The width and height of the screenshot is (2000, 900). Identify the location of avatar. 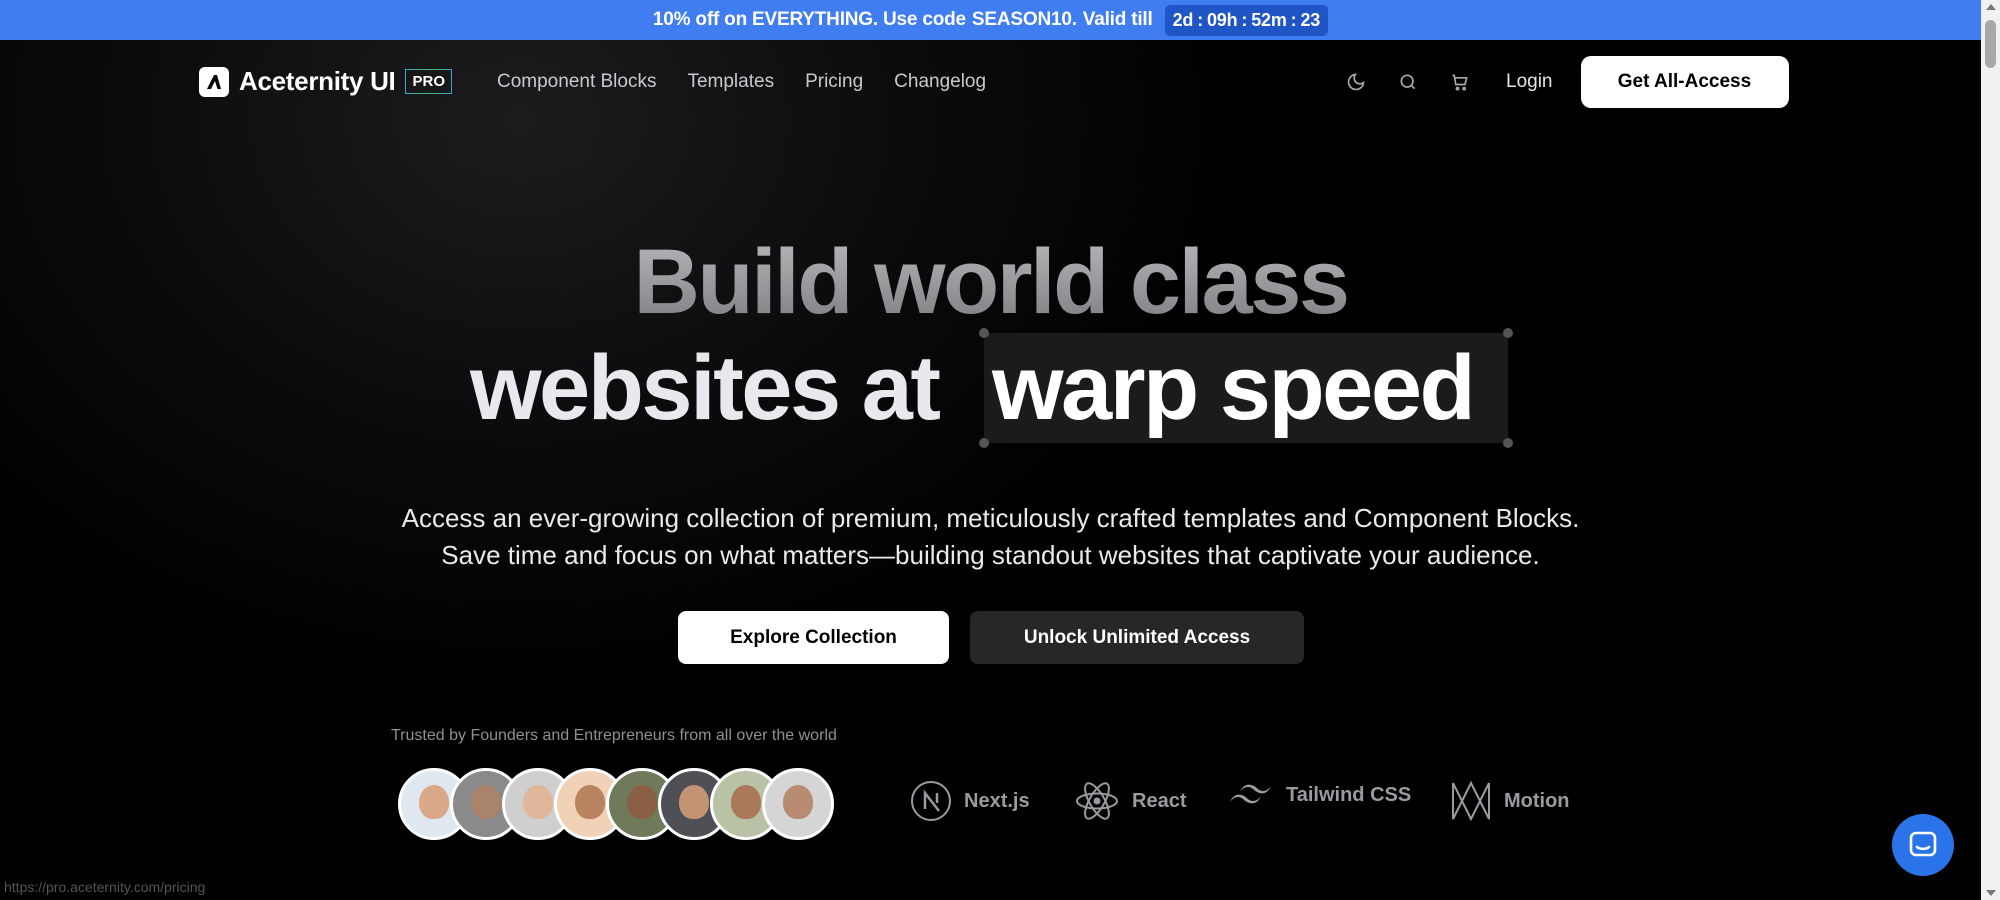
(798, 804).